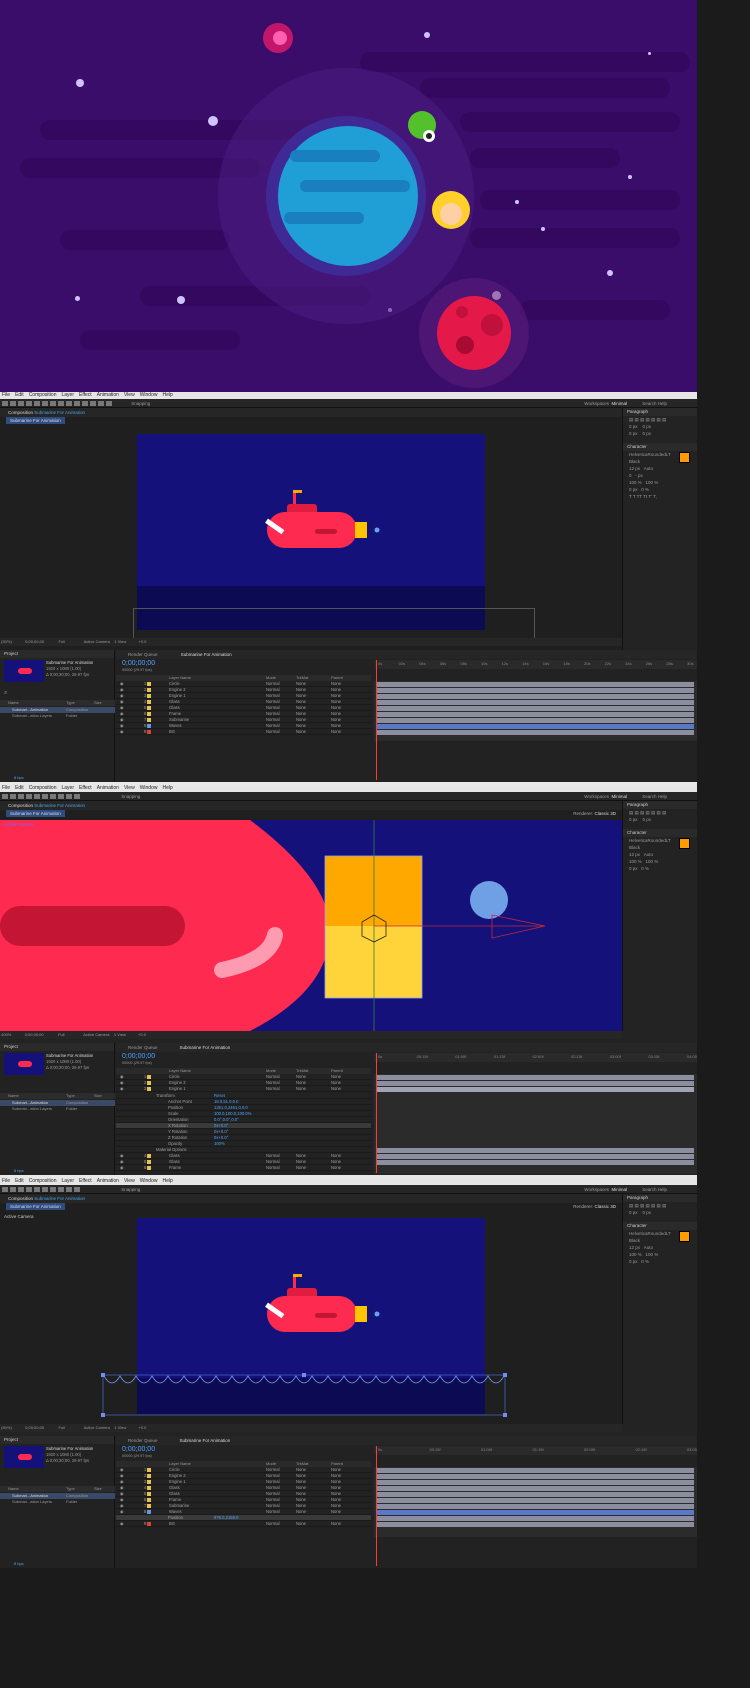 This screenshot has height=1688, width=750. I want to click on layer-row: ◉ 9 BG Normal None None, so click(243, 1524).